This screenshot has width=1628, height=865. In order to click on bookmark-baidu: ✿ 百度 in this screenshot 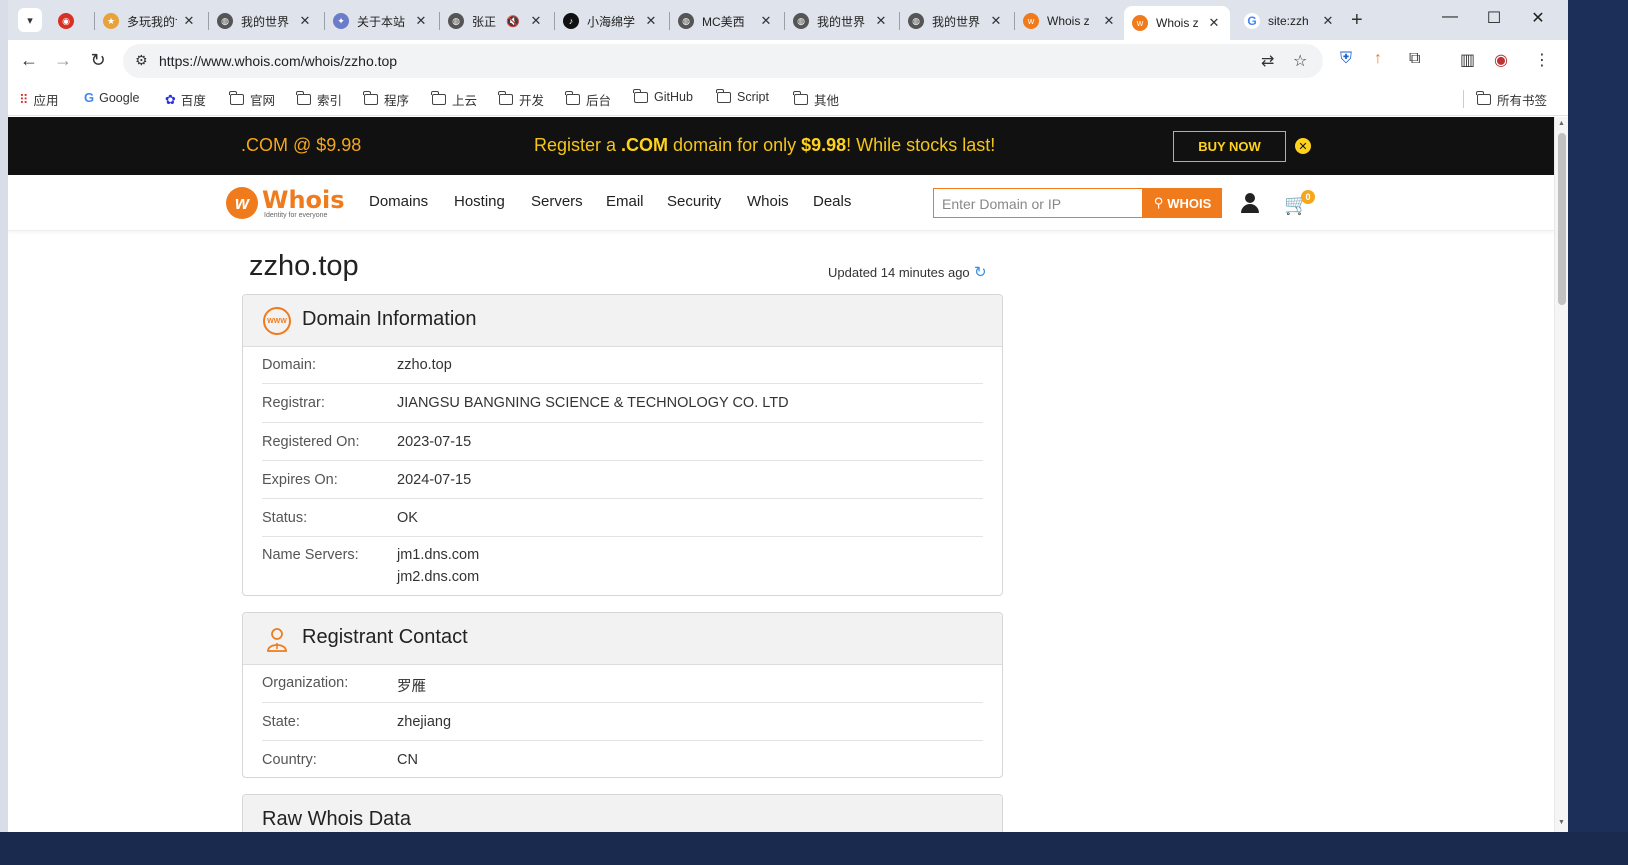, I will do `click(185, 99)`.